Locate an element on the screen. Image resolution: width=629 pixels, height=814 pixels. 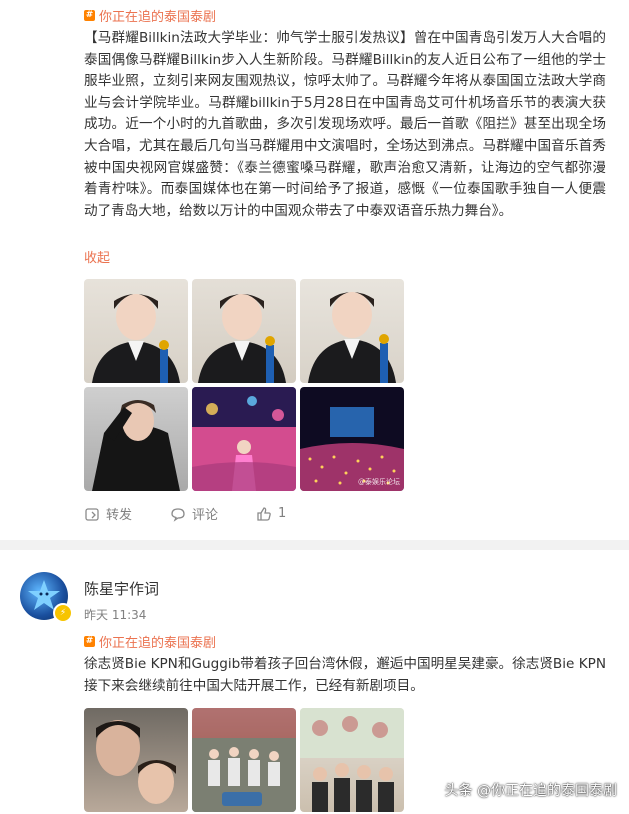
comment-button: 评论 is located at coordinates (194, 513).